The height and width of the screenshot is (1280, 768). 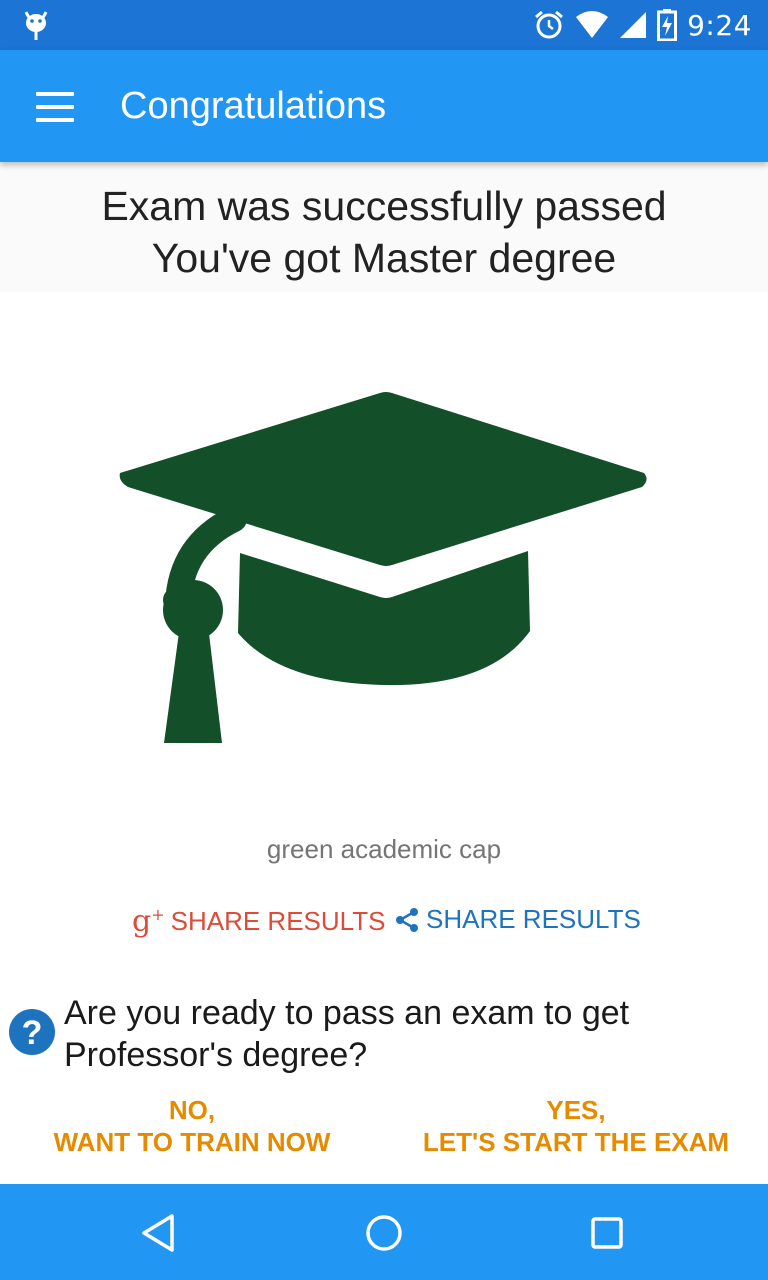 I want to click on google-plus-icon: g+, so click(x=148, y=921).